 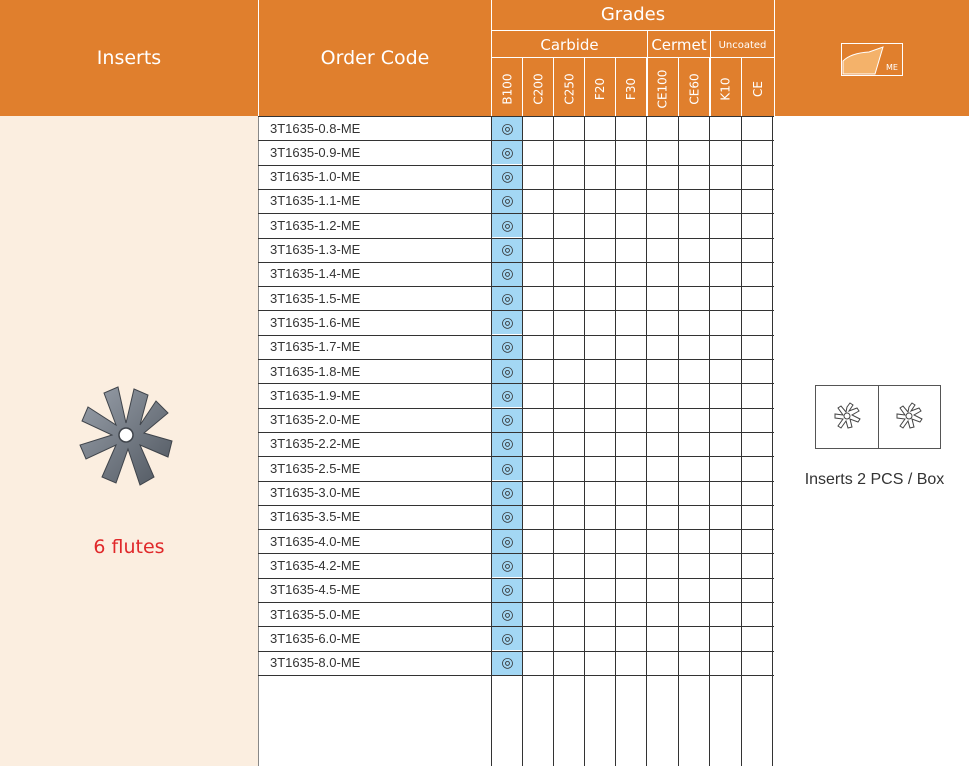 I want to click on table-row: 3T1635-4.0-ME ◎, so click(x=516, y=541).